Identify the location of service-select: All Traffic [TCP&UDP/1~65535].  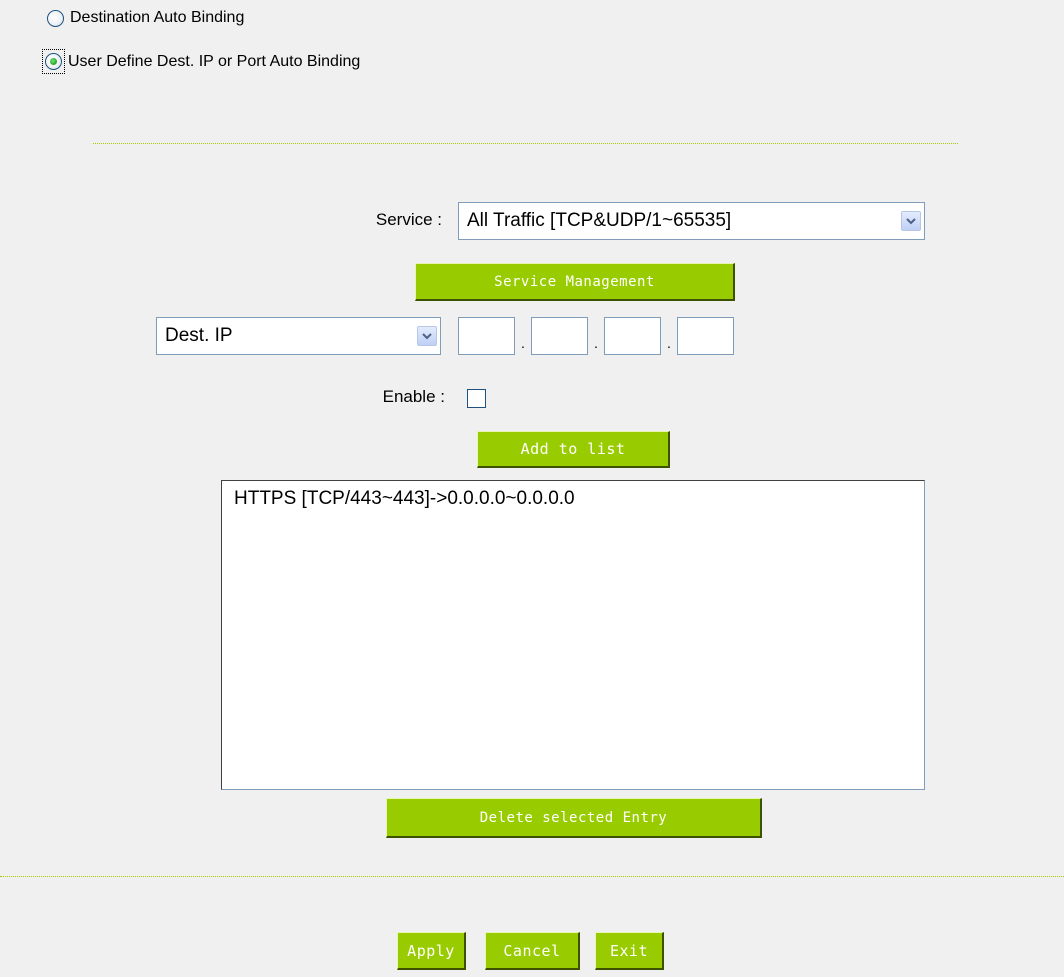
(691, 221).